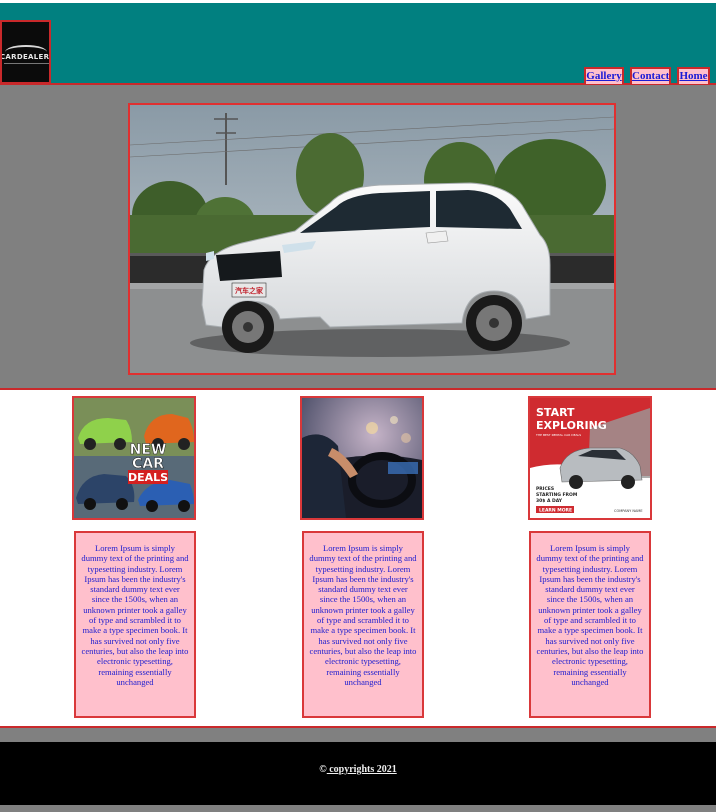 The width and height of the screenshot is (716, 812). I want to click on price-line-2: STARTING FROM, so click(557, 495).